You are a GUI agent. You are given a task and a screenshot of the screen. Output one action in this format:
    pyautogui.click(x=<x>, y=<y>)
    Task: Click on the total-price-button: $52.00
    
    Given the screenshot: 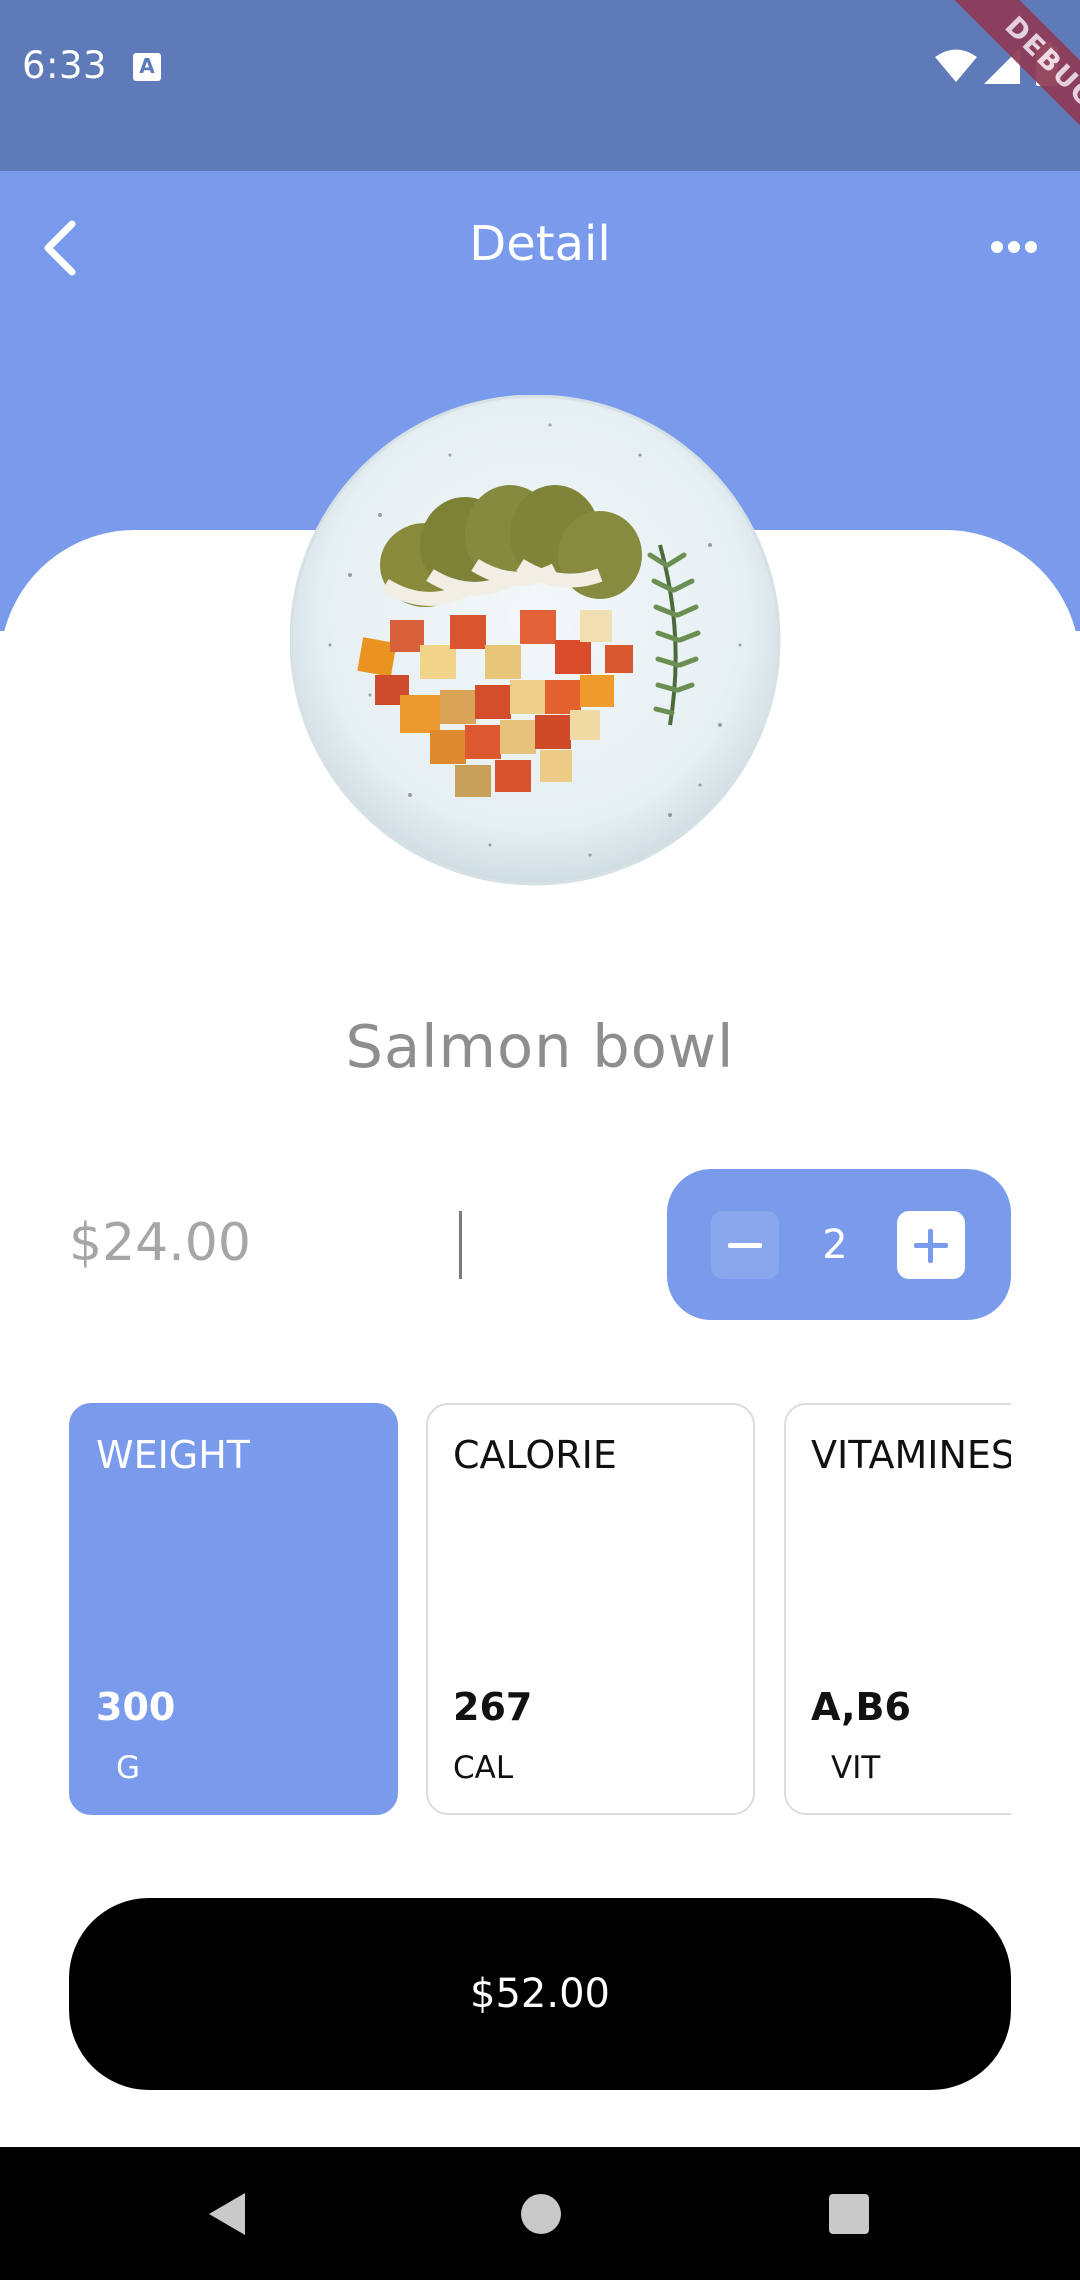 What is the action you would take?
    pyautogui.click(x=540, y=1994)
    